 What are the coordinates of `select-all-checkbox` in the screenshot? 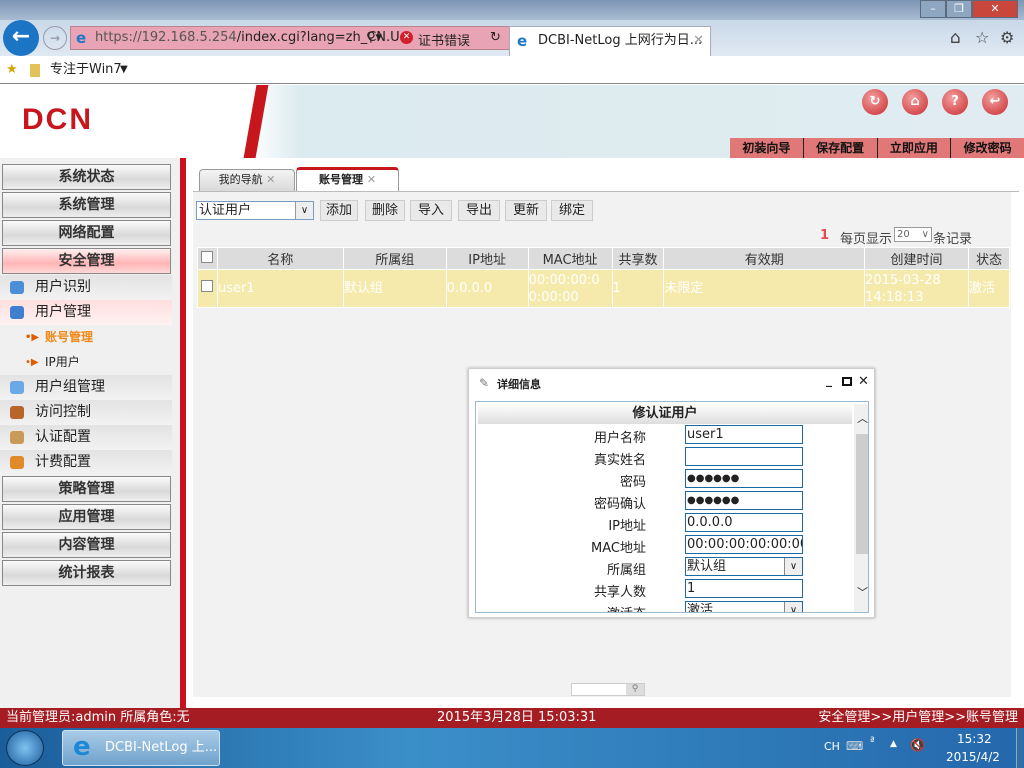 It's located at (207, 256).